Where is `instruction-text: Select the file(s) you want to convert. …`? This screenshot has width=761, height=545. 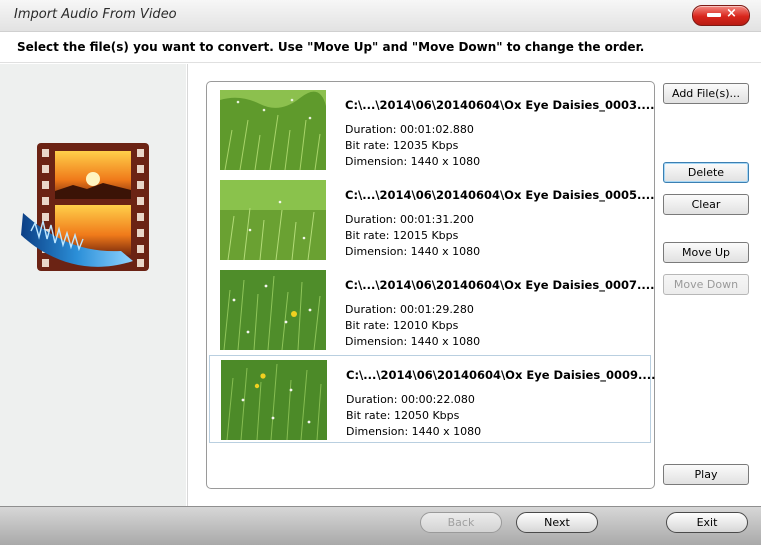
instruction-text: Select the file(s) you want to convert. … is located at coordinates (331, 47).